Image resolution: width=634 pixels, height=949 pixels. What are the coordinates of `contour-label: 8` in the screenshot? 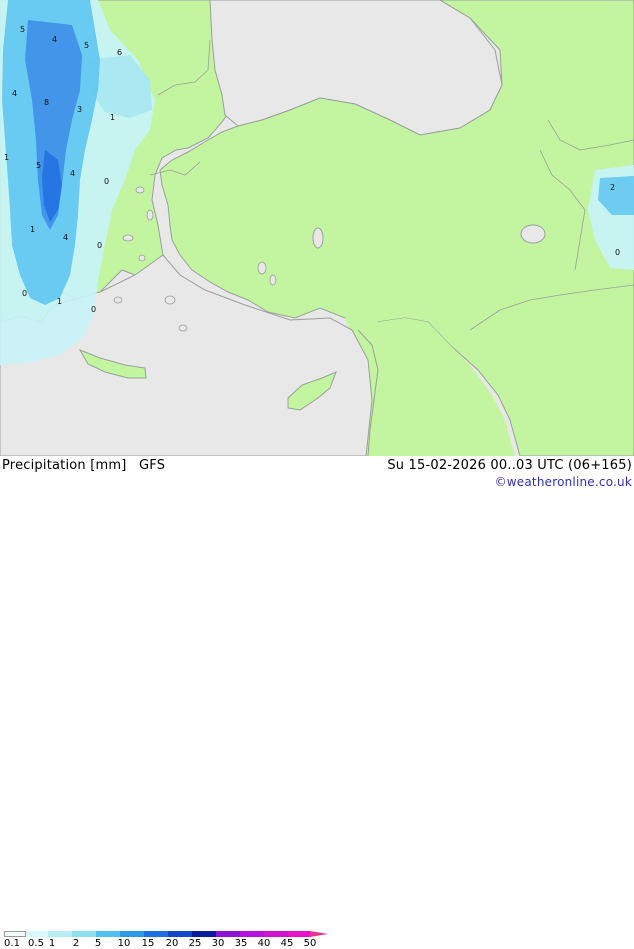 It's located at (46, 102).